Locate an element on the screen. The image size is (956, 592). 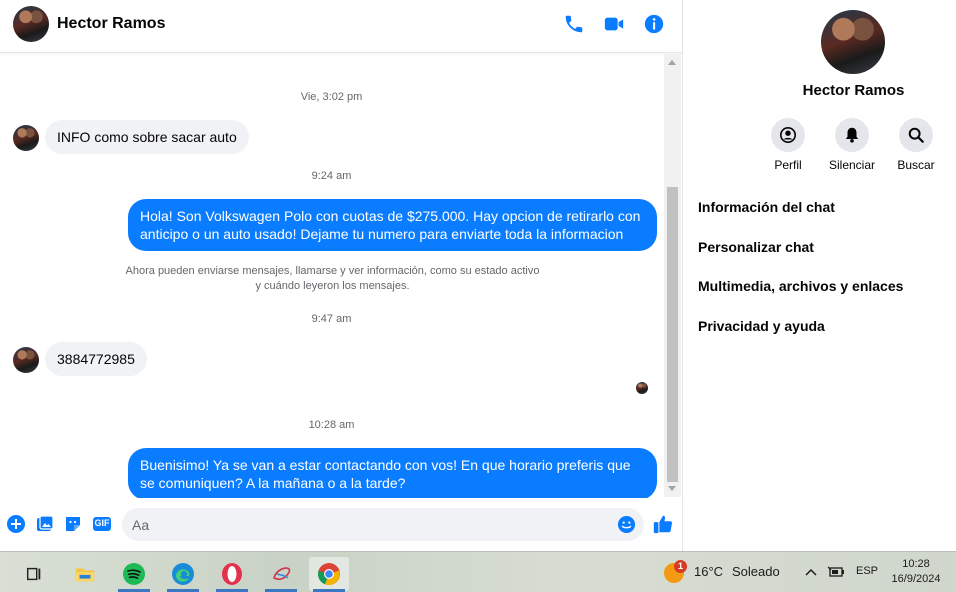
weather-notification-badge: 1 is located at coordinates (680, 566).